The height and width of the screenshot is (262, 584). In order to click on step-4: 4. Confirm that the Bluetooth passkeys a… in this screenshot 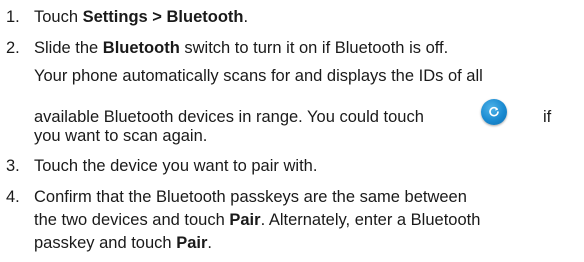, I will do `click(292, 197)`.